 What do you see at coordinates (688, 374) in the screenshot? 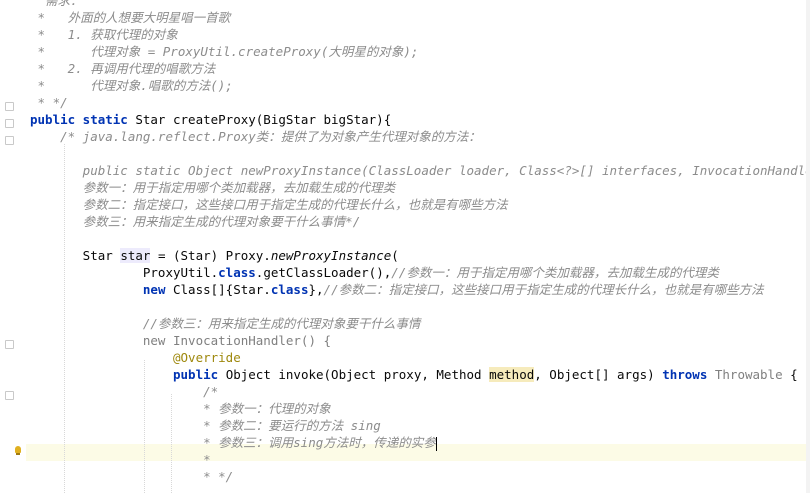
I see `code-token: throws` at bounding box center [688, 374].